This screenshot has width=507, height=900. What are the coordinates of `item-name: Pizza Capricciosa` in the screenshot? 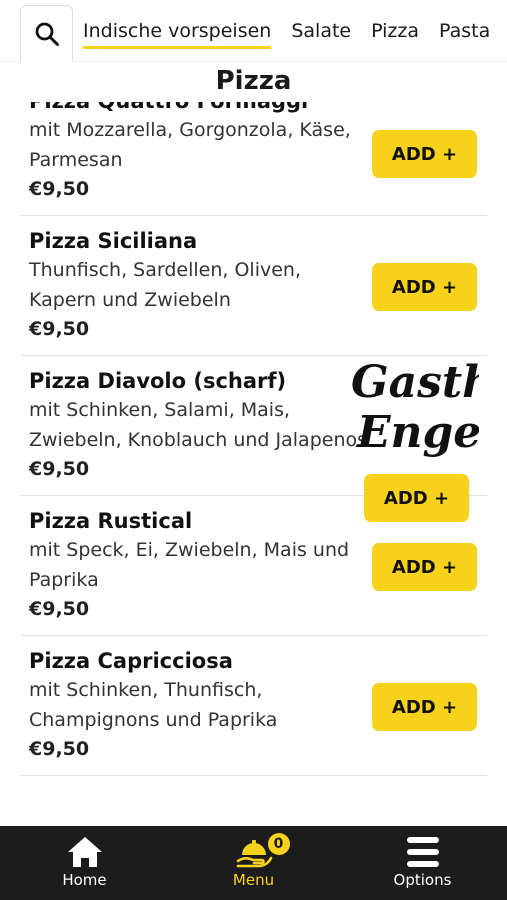 It's located at (131, 661).